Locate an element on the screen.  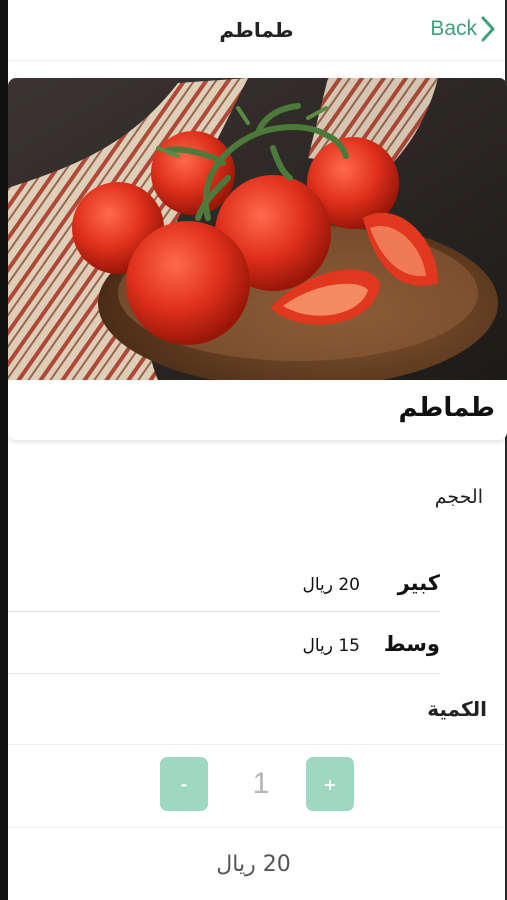
size-option-large: كبير 20 ريال is located at coordinates (224, 593).